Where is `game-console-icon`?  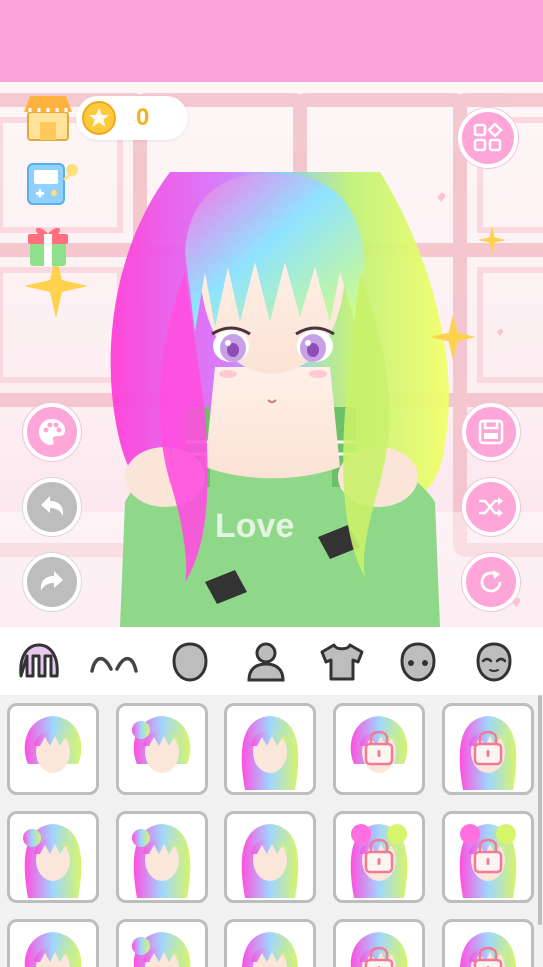
game-console-icon is located at coordinates (52, 184).